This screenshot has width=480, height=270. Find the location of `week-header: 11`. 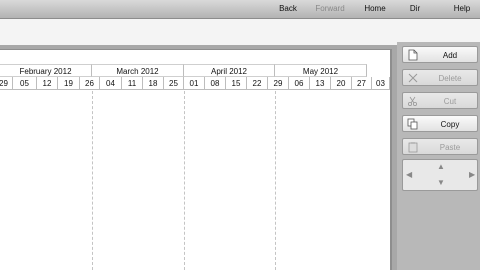

week-header: 11 is located at coordinates (132, 83).